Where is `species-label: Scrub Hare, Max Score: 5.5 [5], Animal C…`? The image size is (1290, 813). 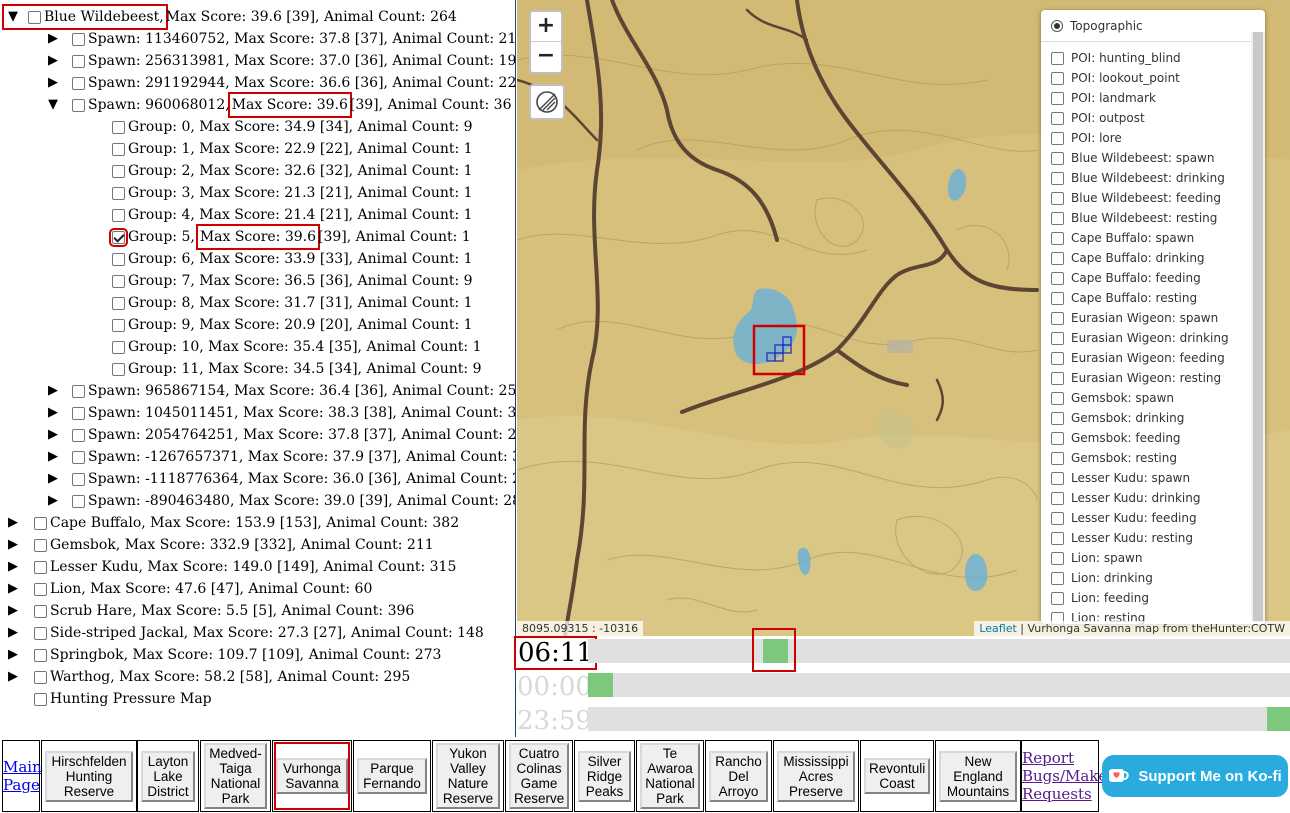
species-label: Scrub Hare, Max Score: 5.5 [5], Animal C… is located at coordinates (232, 611).